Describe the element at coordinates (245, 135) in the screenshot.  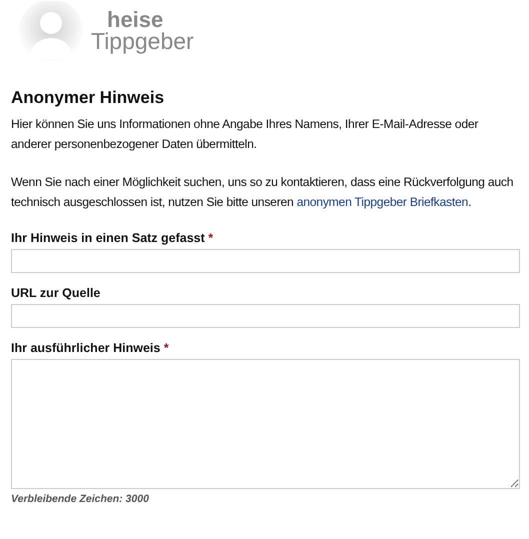
I see `intro-paragraph: Hier können Sie uns Informationen ohne Angabe Ihres Namens, Ihrer E-Mail-Adresse oder anderer personenbezogener Daten übermitteln.` at that location.